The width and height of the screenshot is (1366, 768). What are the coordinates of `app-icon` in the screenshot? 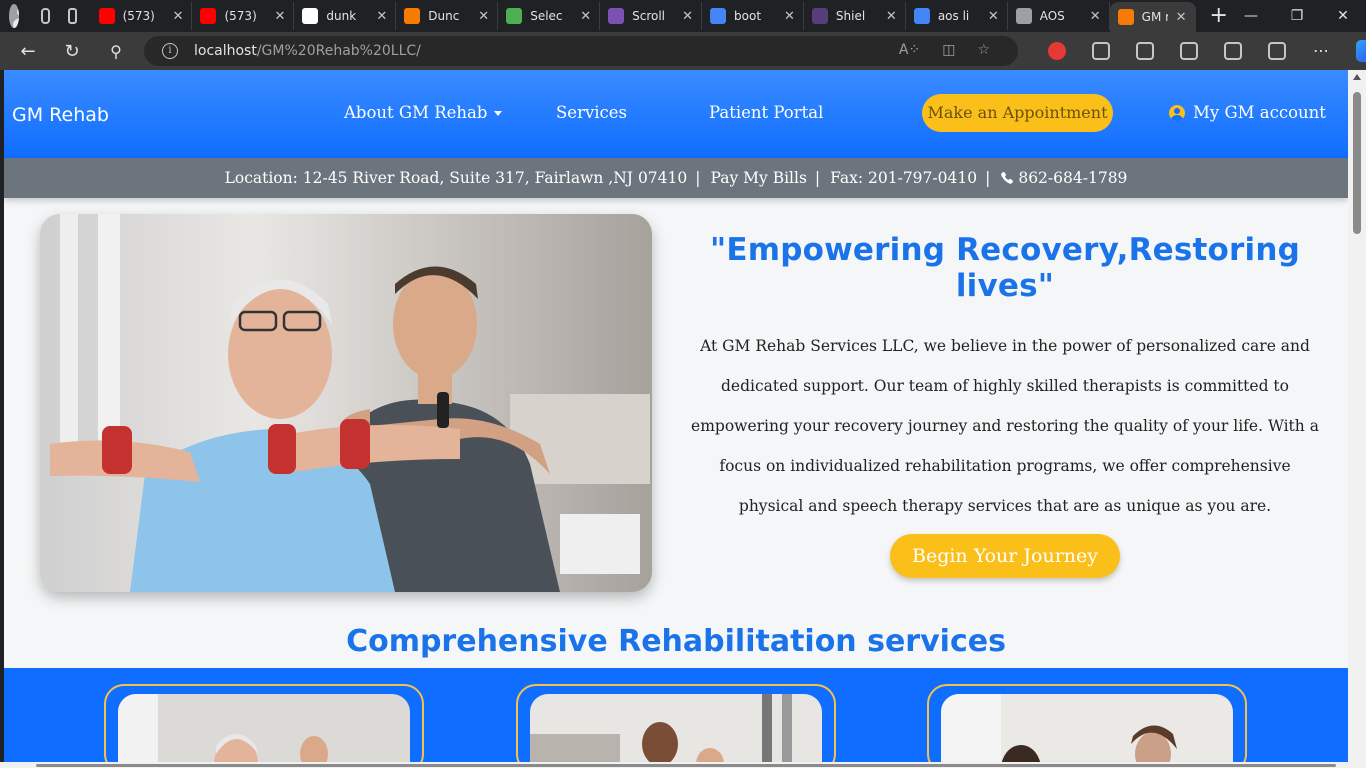 It's located at (1125, 17).